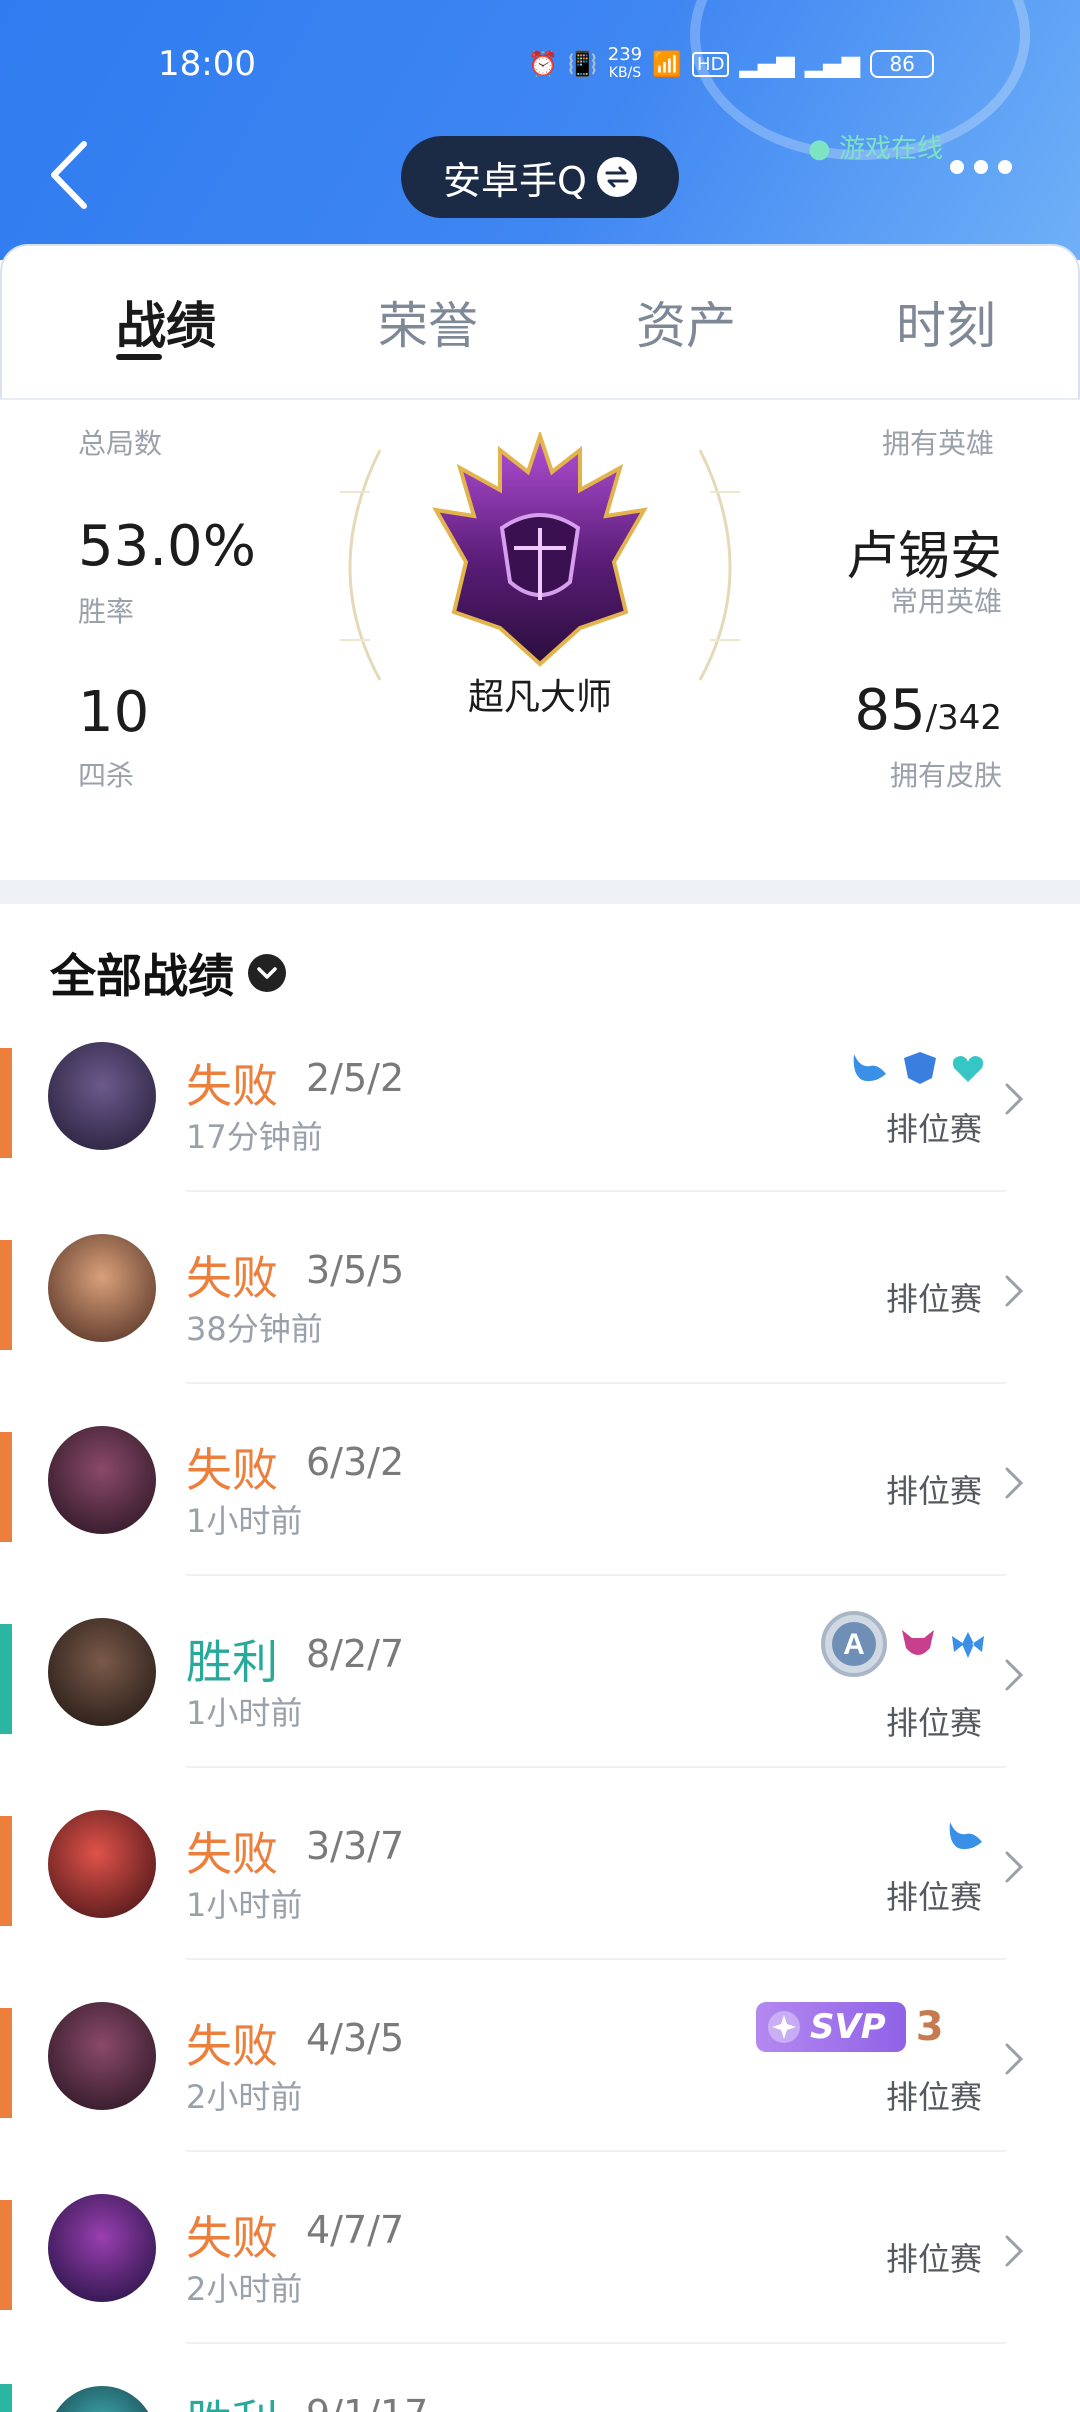  Describe the element at coordinates (355, 1270) in the screenshot. I see `match-kda: 3/5/5` at that location.